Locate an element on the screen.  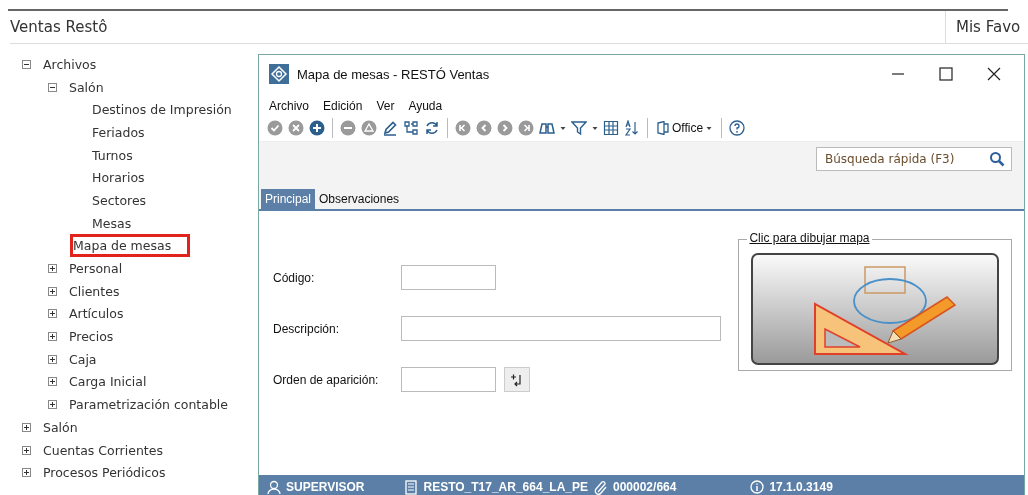
tree-item: Clientes is located at coordinates (98, 291).